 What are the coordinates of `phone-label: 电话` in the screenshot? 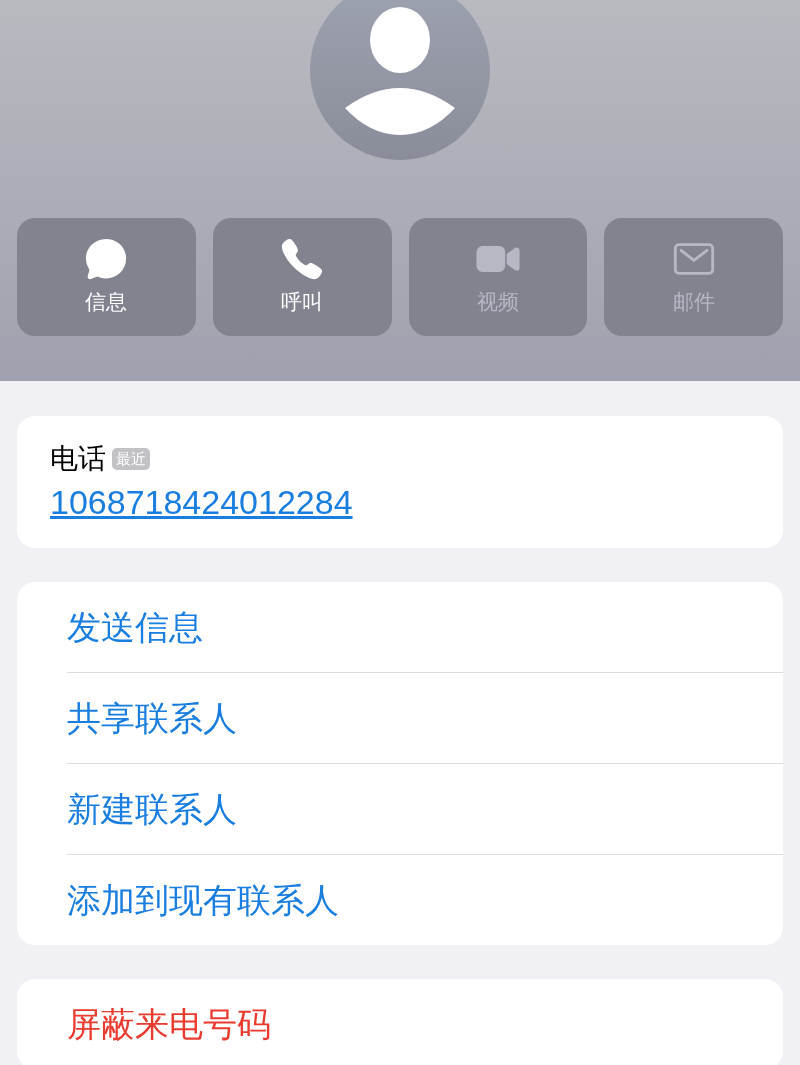 It's located at (78, 459).